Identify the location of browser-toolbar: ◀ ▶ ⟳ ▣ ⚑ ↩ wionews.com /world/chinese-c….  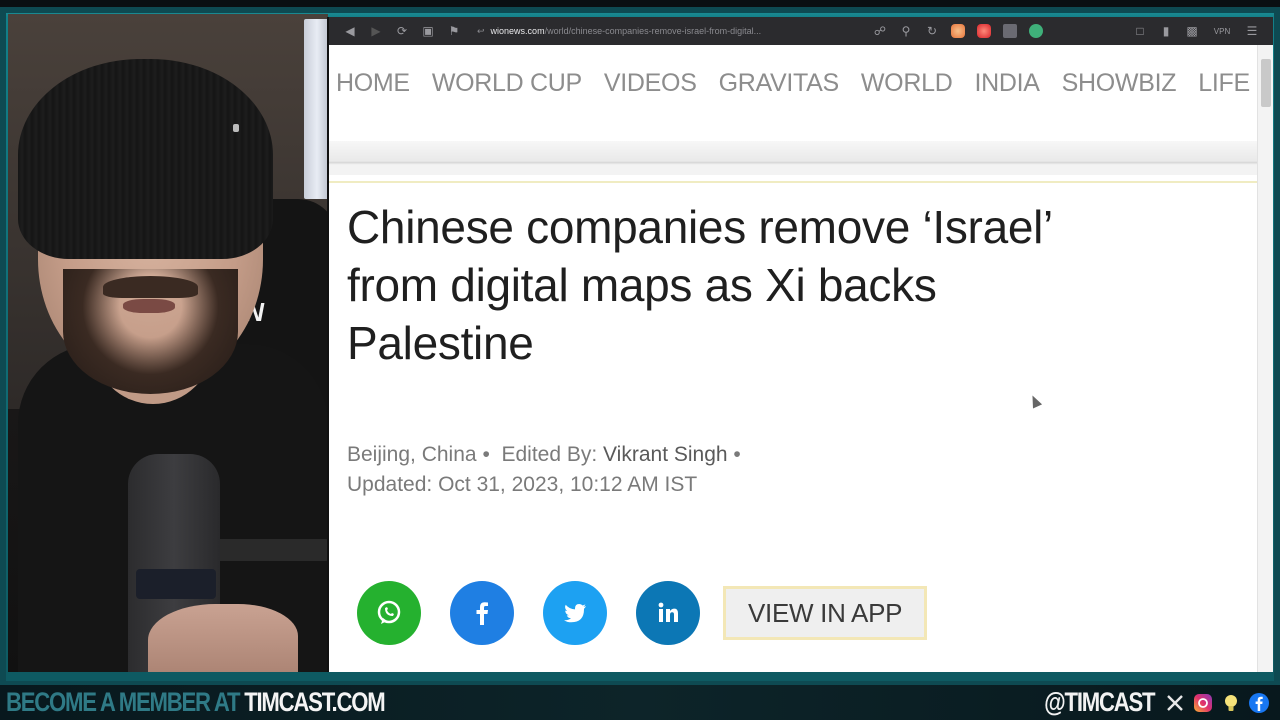
(801, 31).